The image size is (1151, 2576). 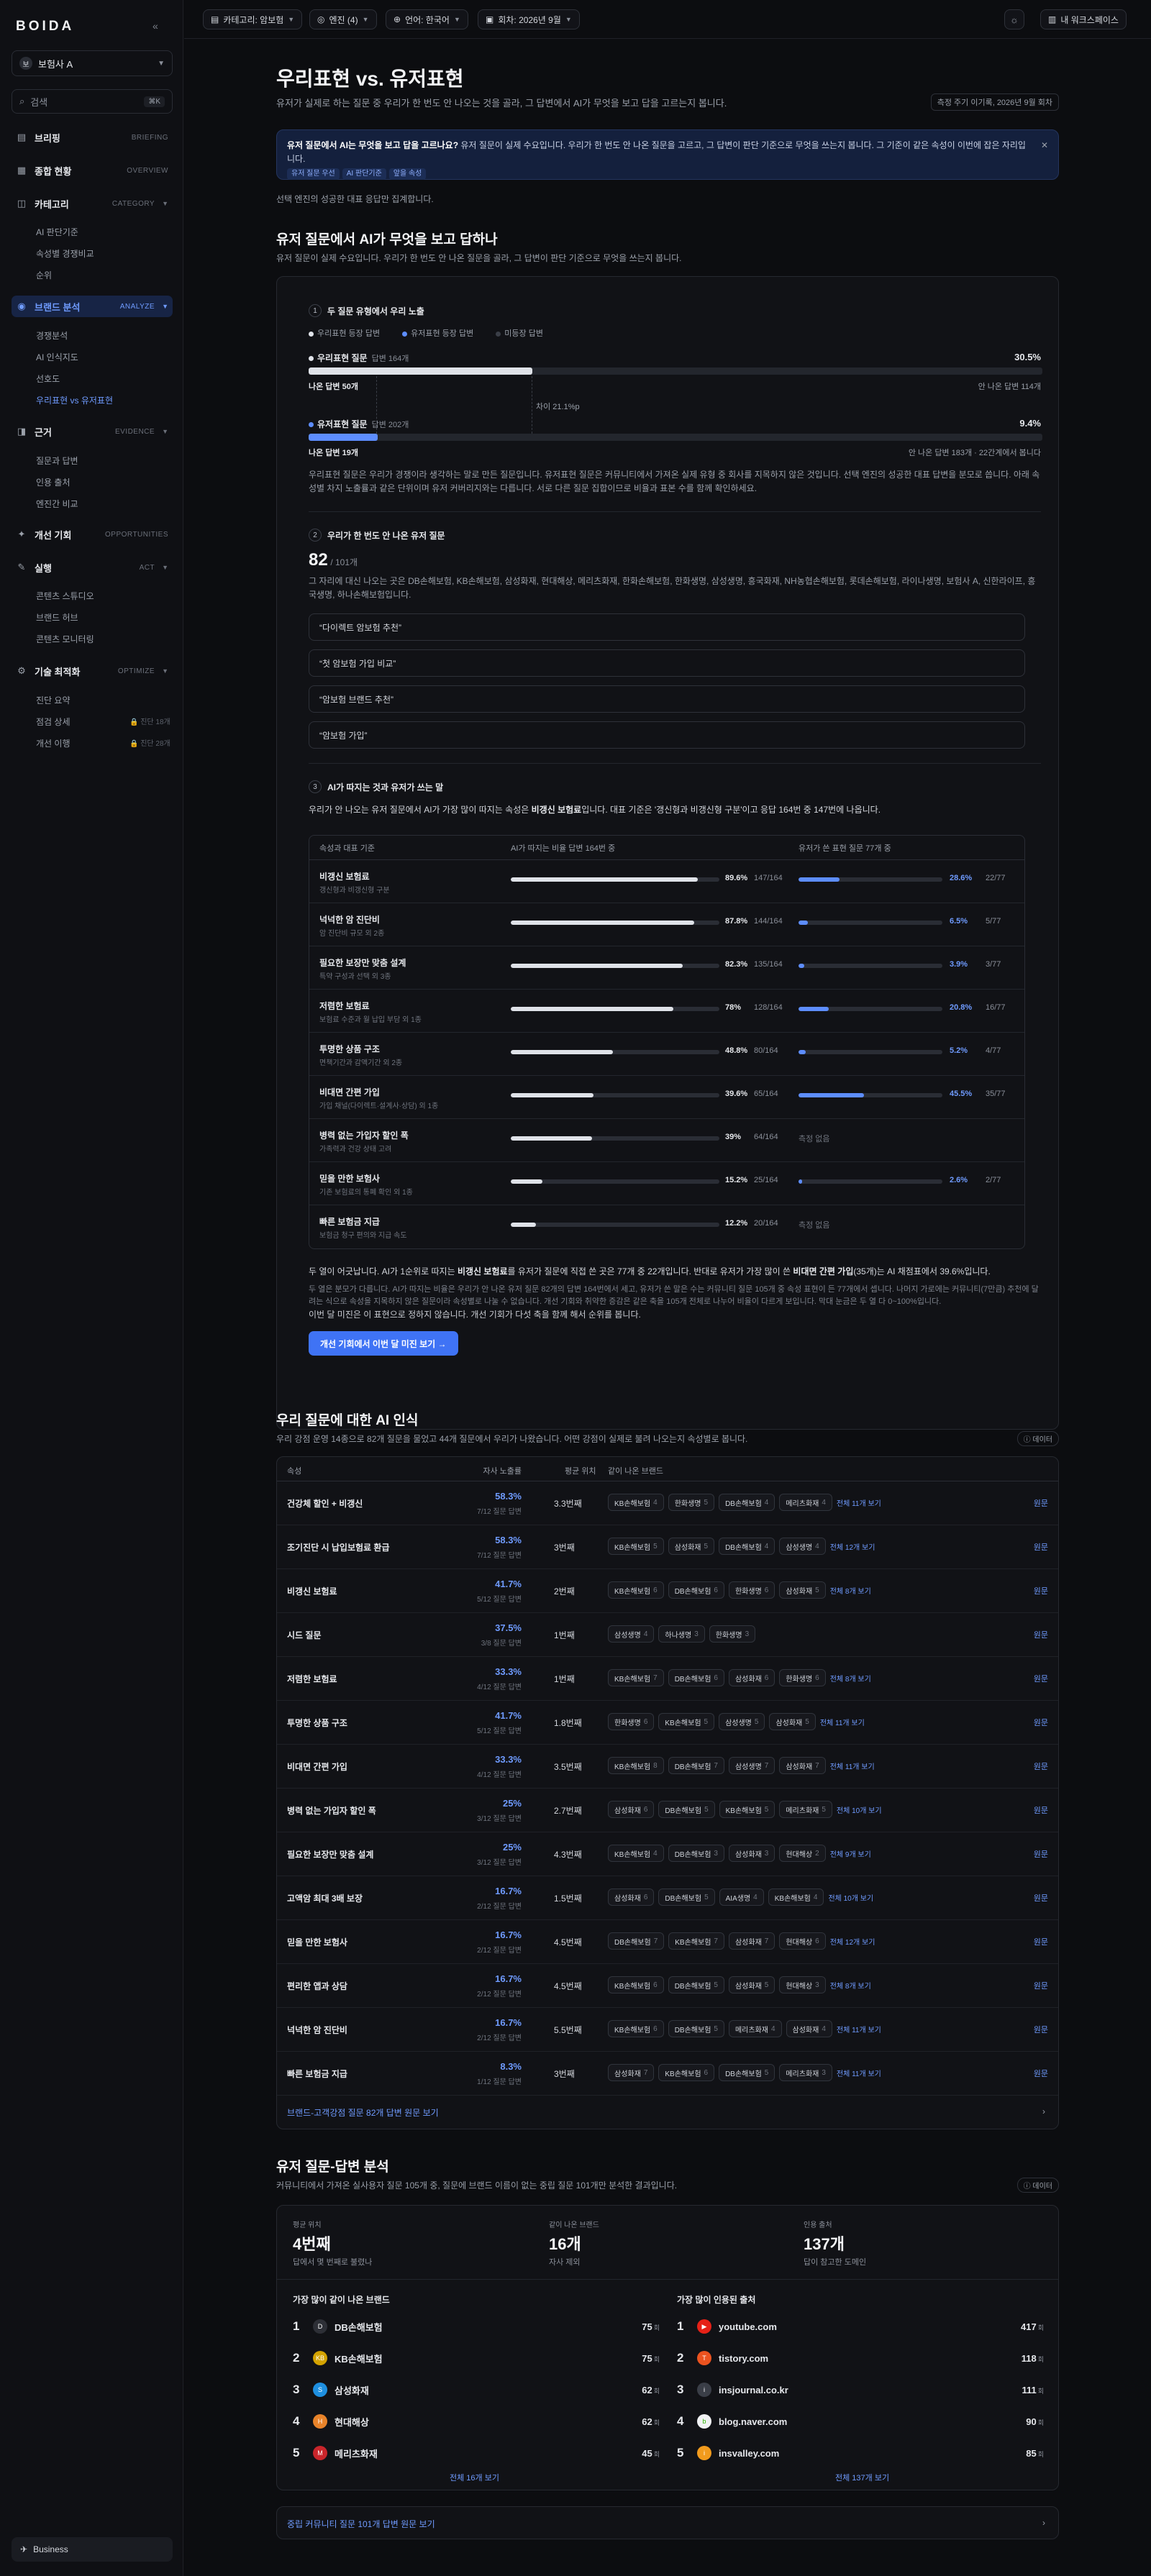 What do you see at coordinates (57, 504) in the screenshot?
I see `nav-engine-compare: 엔진간 비교` at bounding box center [57, 504].